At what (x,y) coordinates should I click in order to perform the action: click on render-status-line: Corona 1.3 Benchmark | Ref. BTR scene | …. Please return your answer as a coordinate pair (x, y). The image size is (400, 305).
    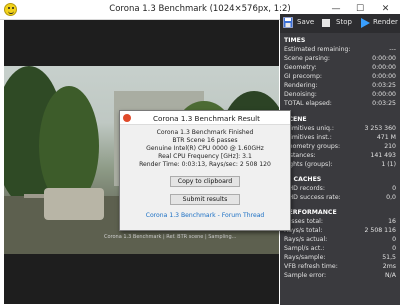
    Looking at the image, I should click on (170, 237).